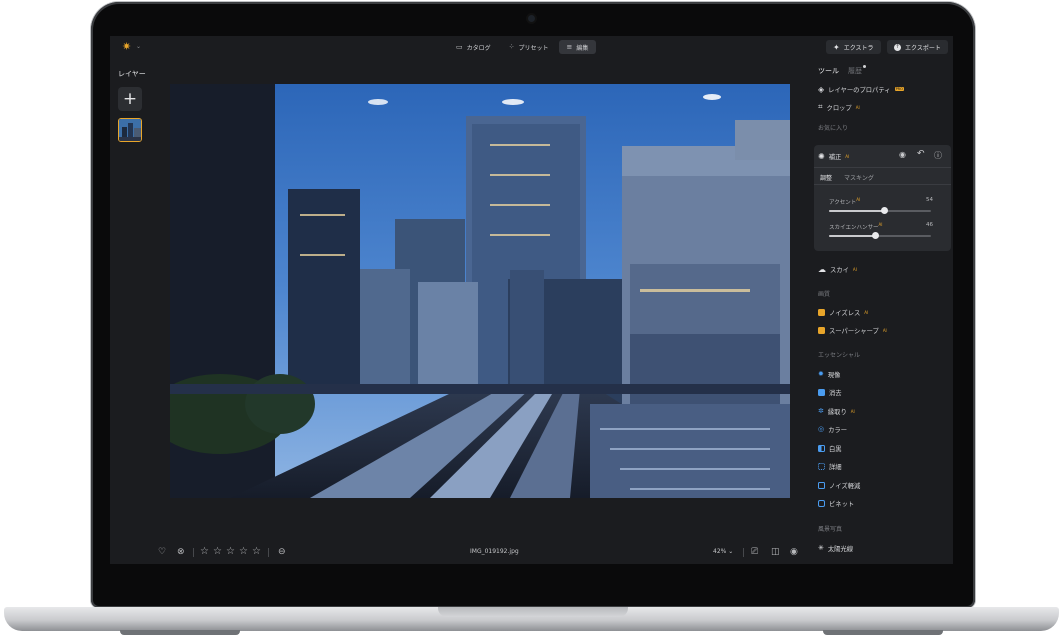 The width and height of the screenshot is (1063, 640). I want to click on tool-layer-properties-label: レイヤーのプロパティ, so click(859, 90).